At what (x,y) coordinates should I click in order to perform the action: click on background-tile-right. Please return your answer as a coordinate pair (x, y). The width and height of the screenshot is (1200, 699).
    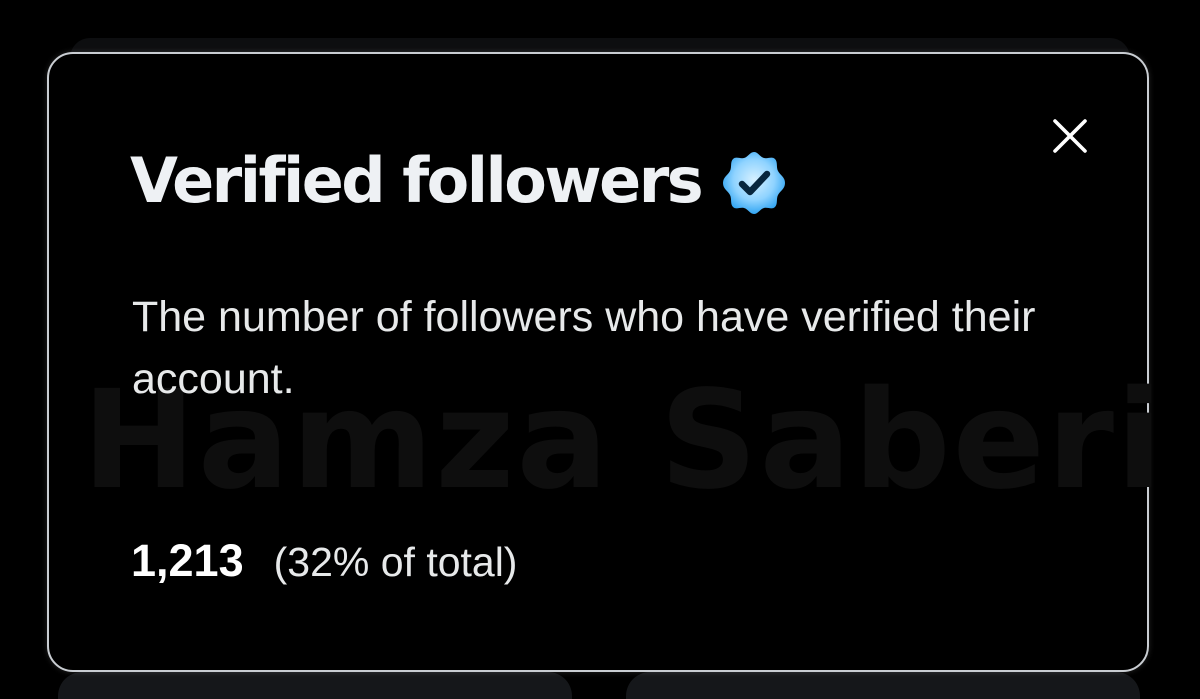
    Looking at the image, I should click on (883, 685).